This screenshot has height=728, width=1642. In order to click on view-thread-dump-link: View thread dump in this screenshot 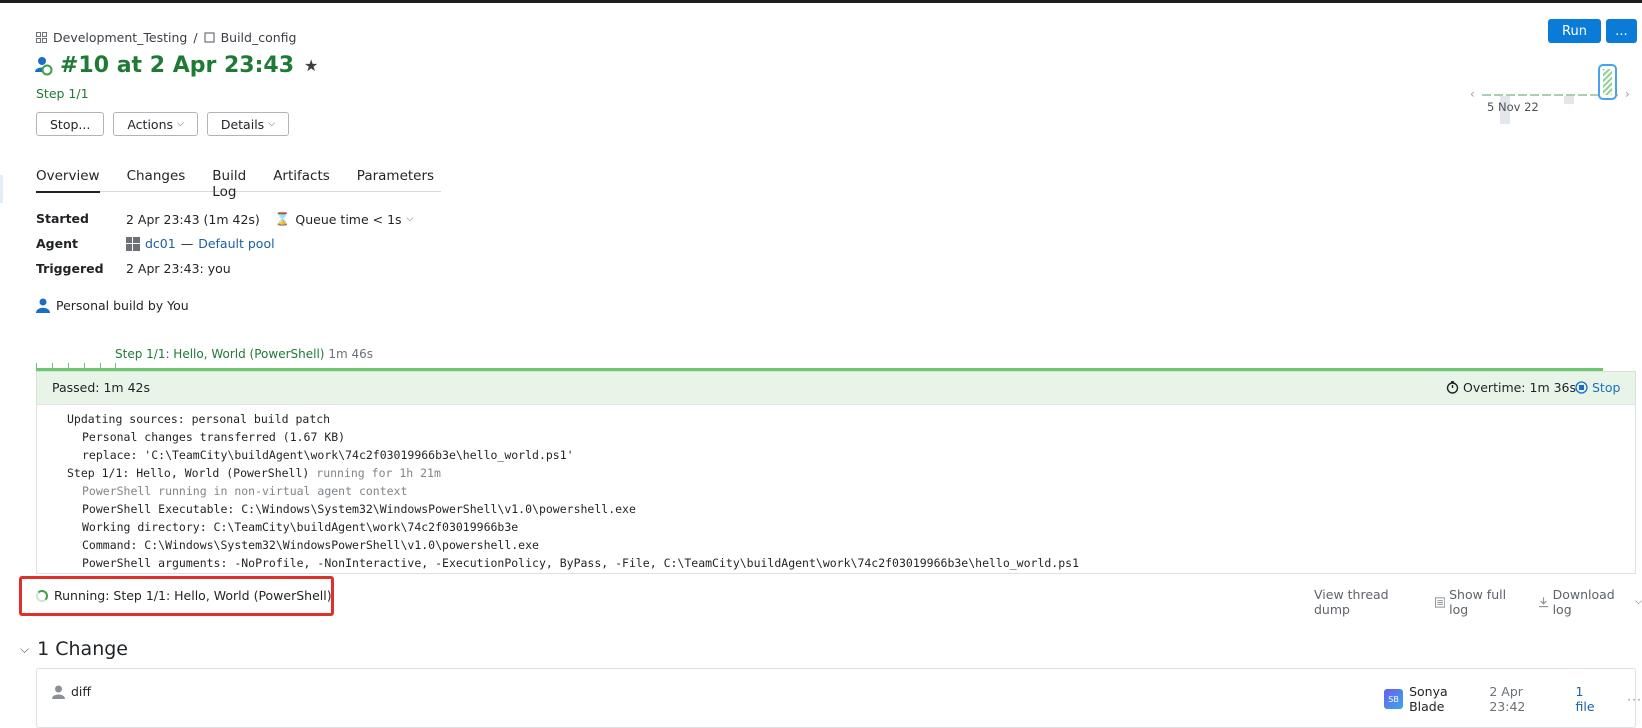, I will do `click(1367, 602)`.